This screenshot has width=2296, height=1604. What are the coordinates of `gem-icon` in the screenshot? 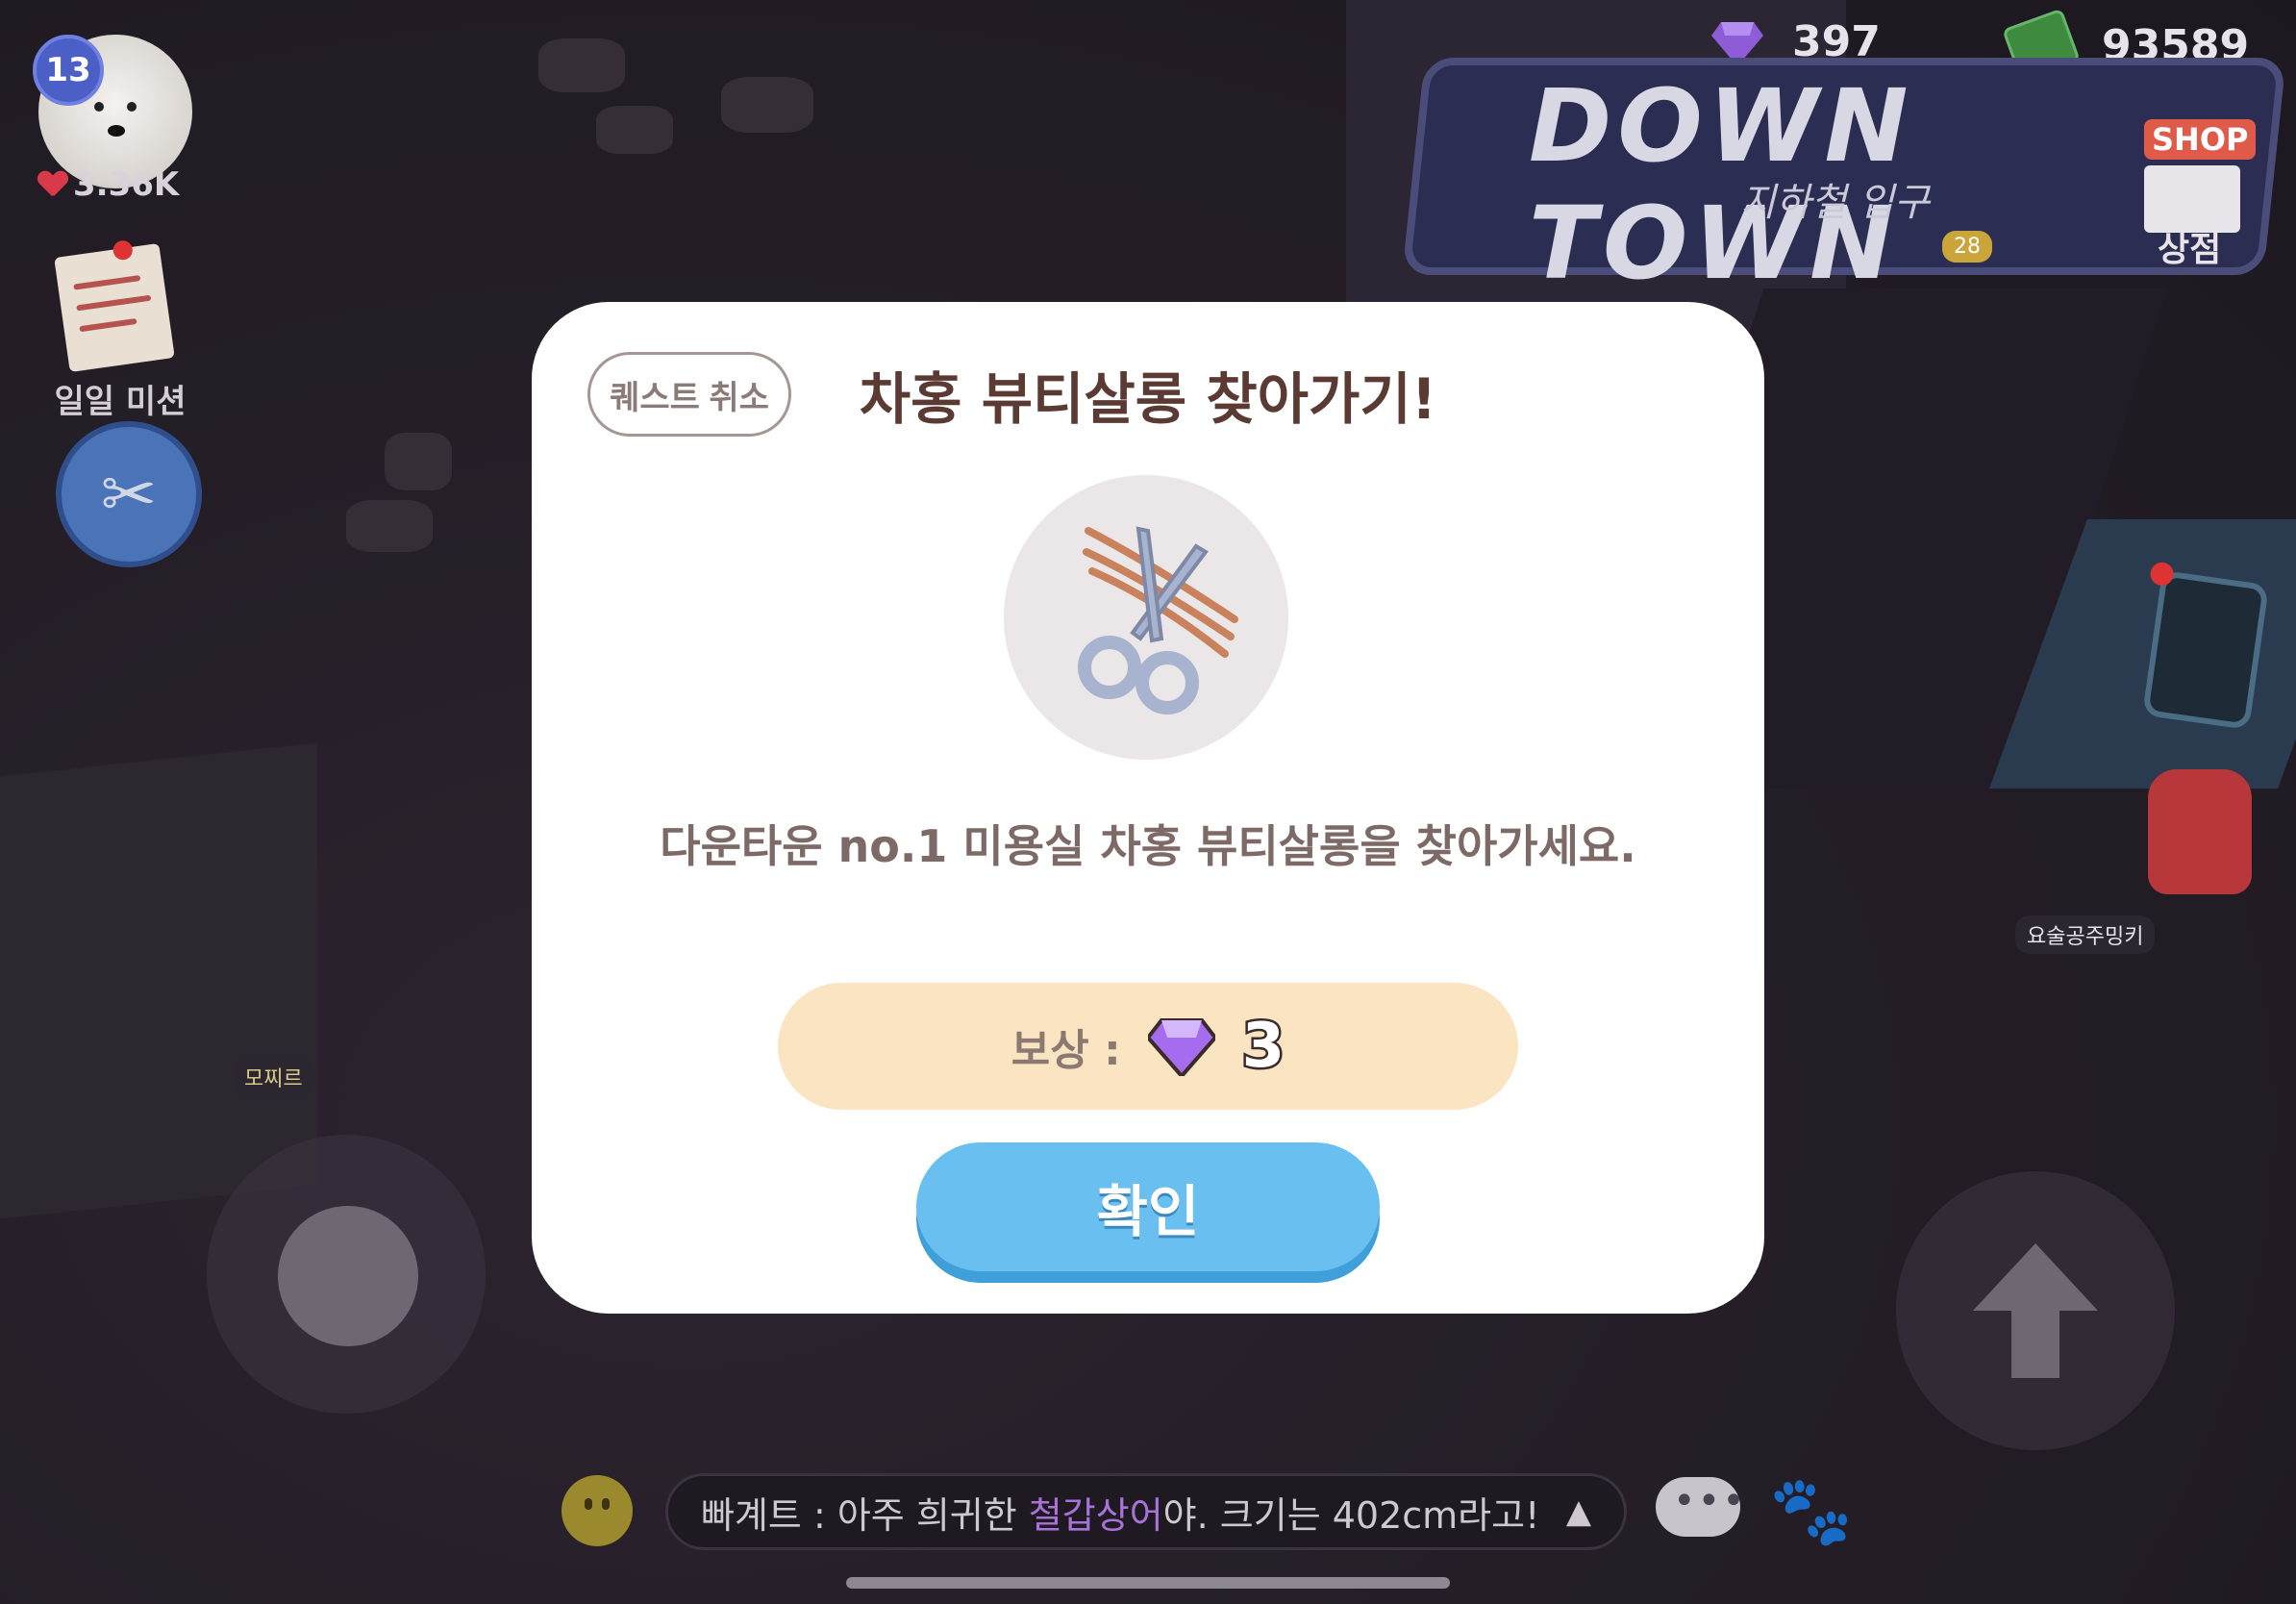 It's located at (1181, 1047).